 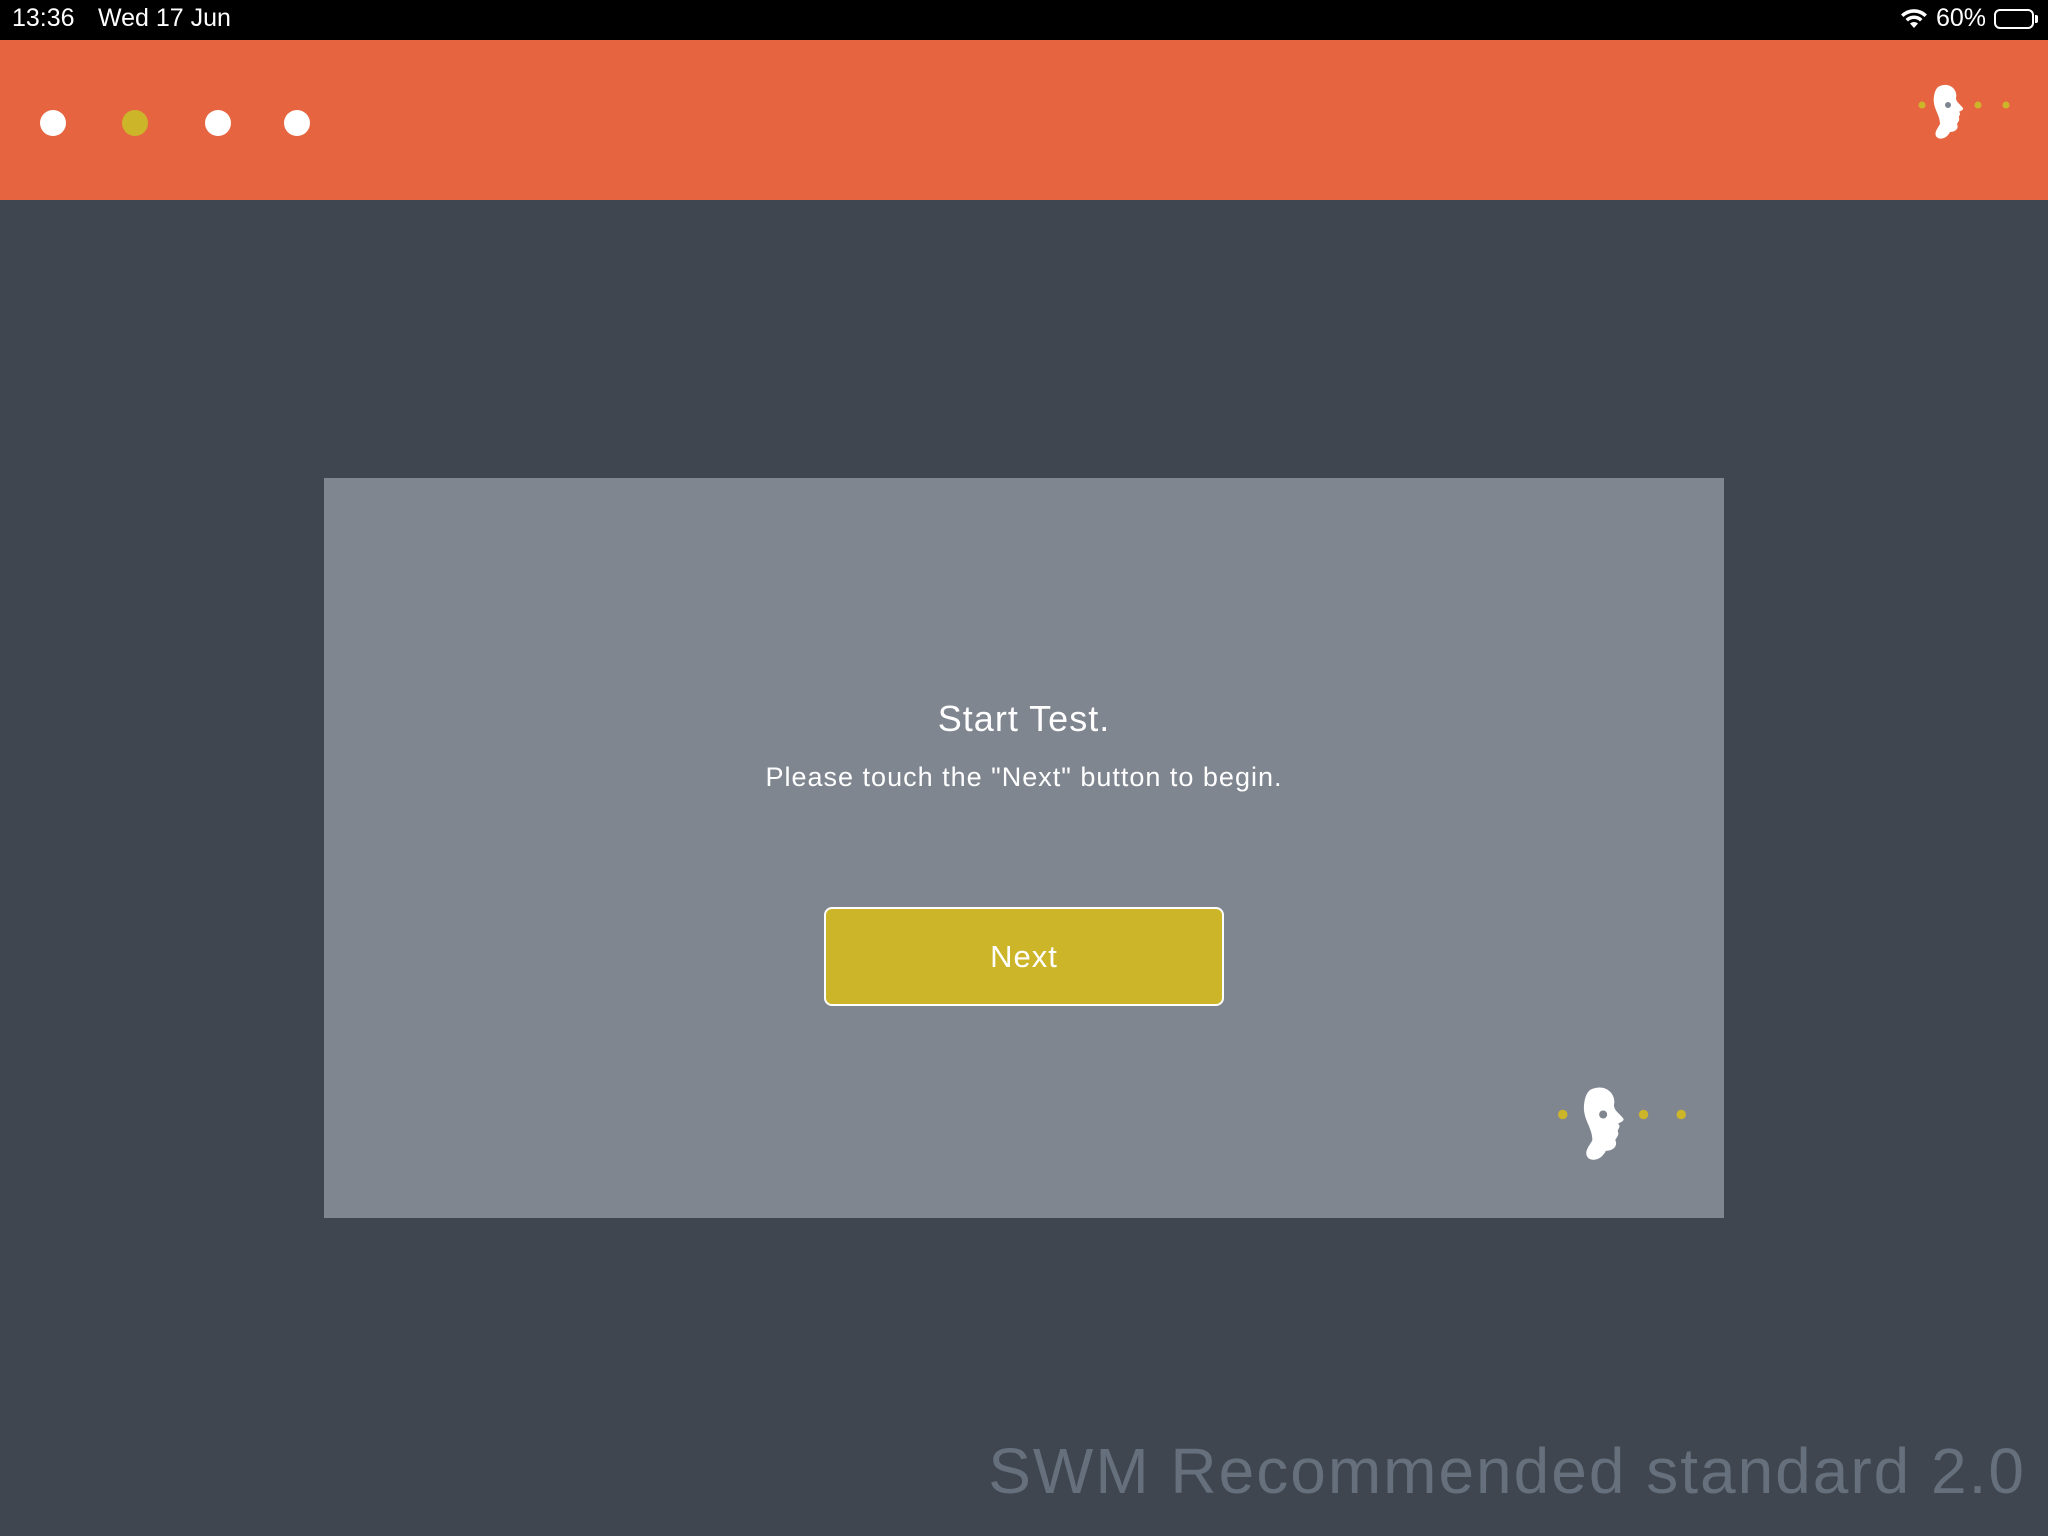 I want to click on wifi-icon, so click(x=1914, y=19).